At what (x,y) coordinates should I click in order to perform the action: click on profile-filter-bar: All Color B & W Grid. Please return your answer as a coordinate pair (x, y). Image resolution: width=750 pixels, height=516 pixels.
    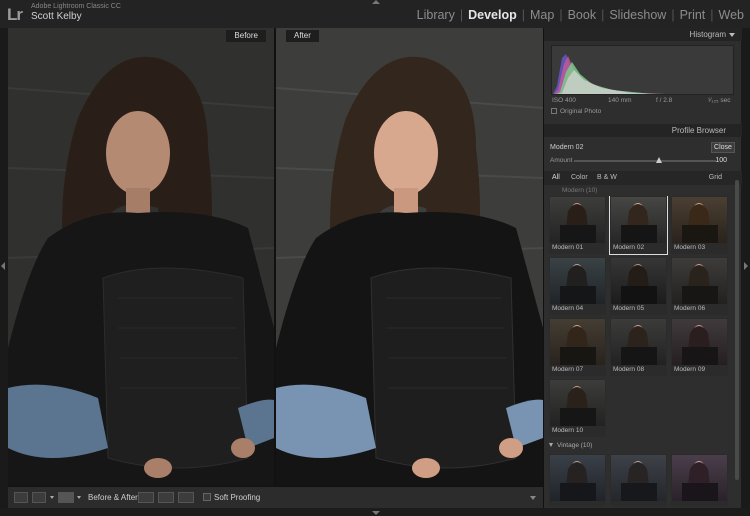
    Looking at the image, I should click on (643, 178).